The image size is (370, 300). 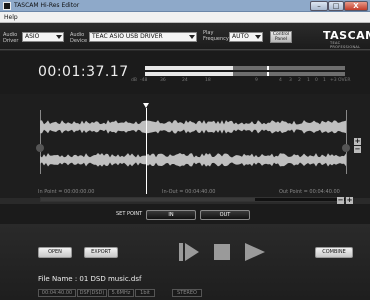 I want to click on audio-driver-label: Audio Driver, so click(x=11, y=38).